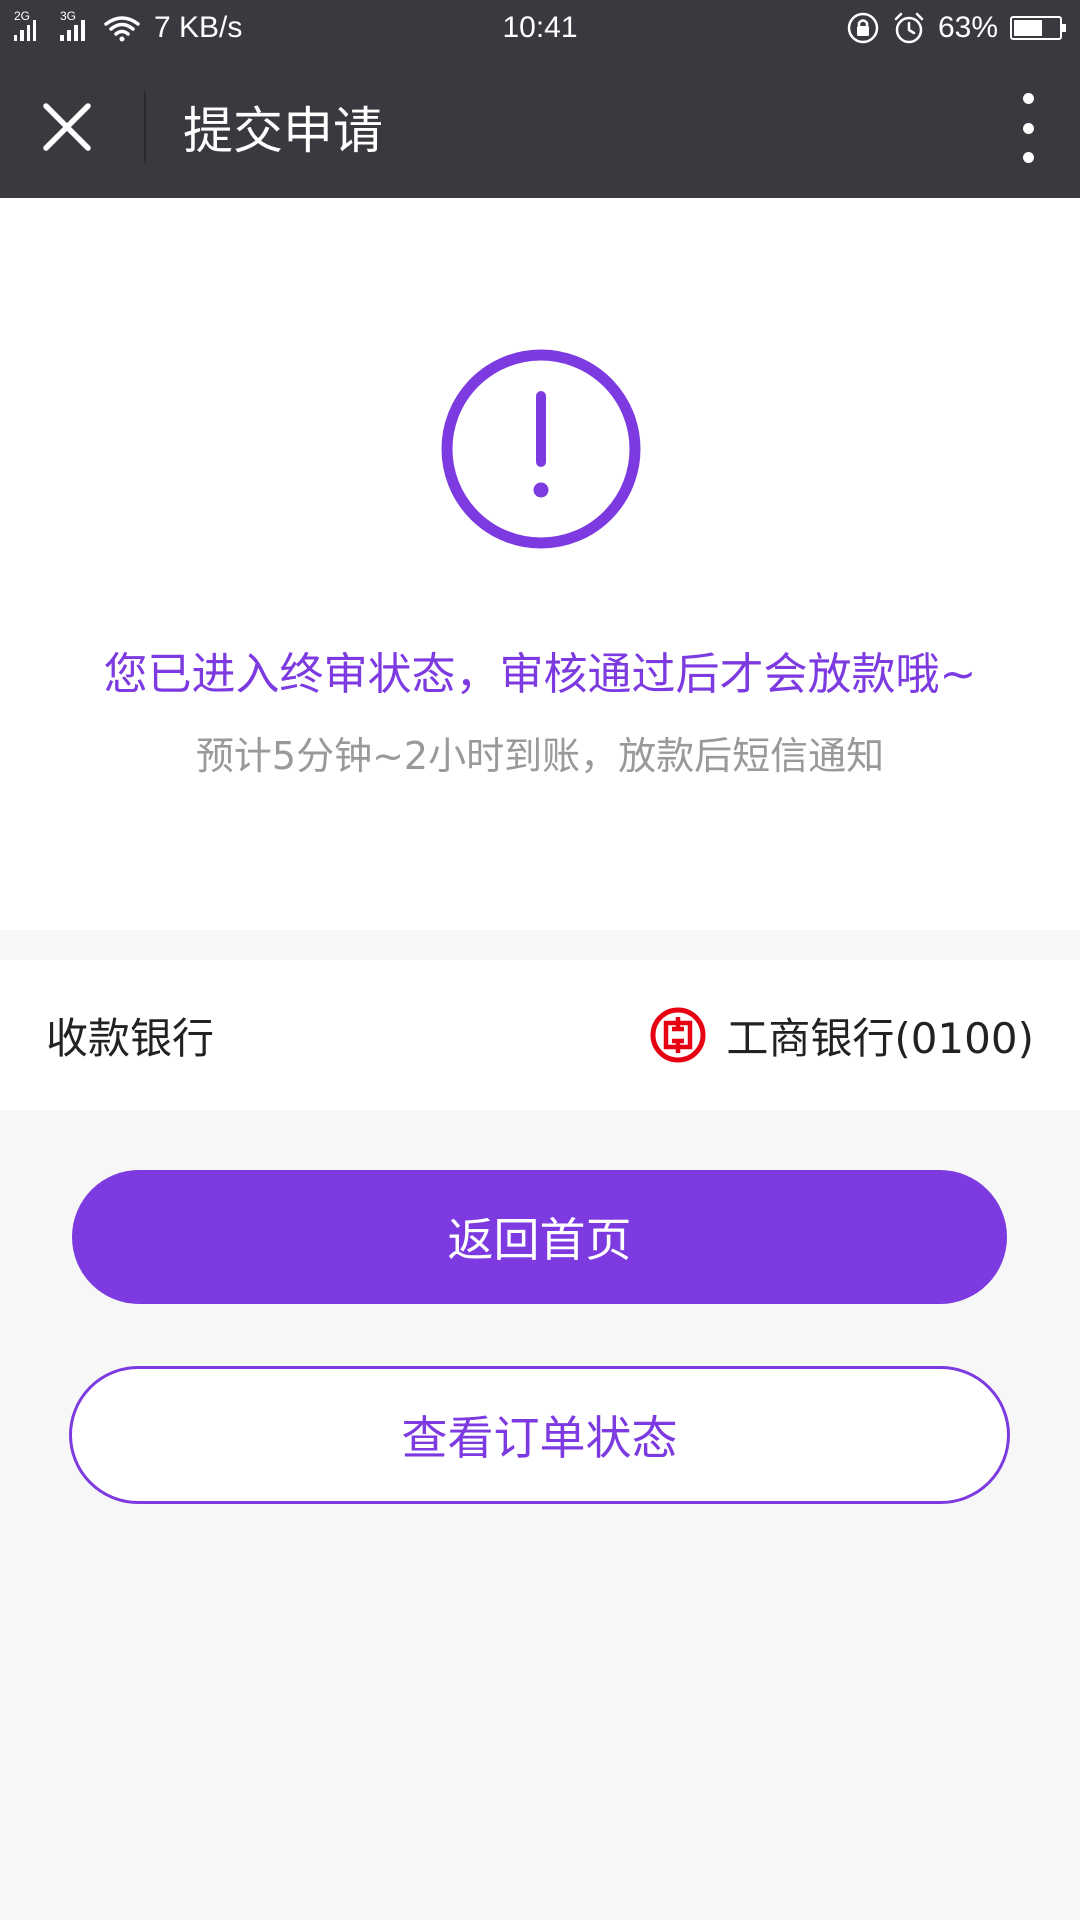  I want to click on more-vertical-icon, so click(1028, 128).